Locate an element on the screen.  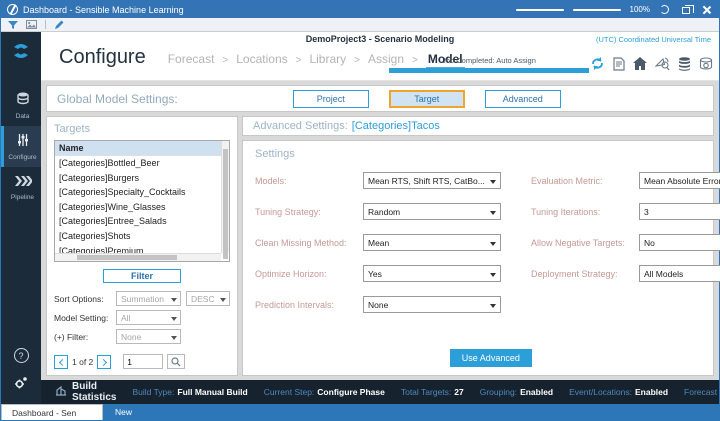
filter-button: Filter is located at coordinates (142, 276).